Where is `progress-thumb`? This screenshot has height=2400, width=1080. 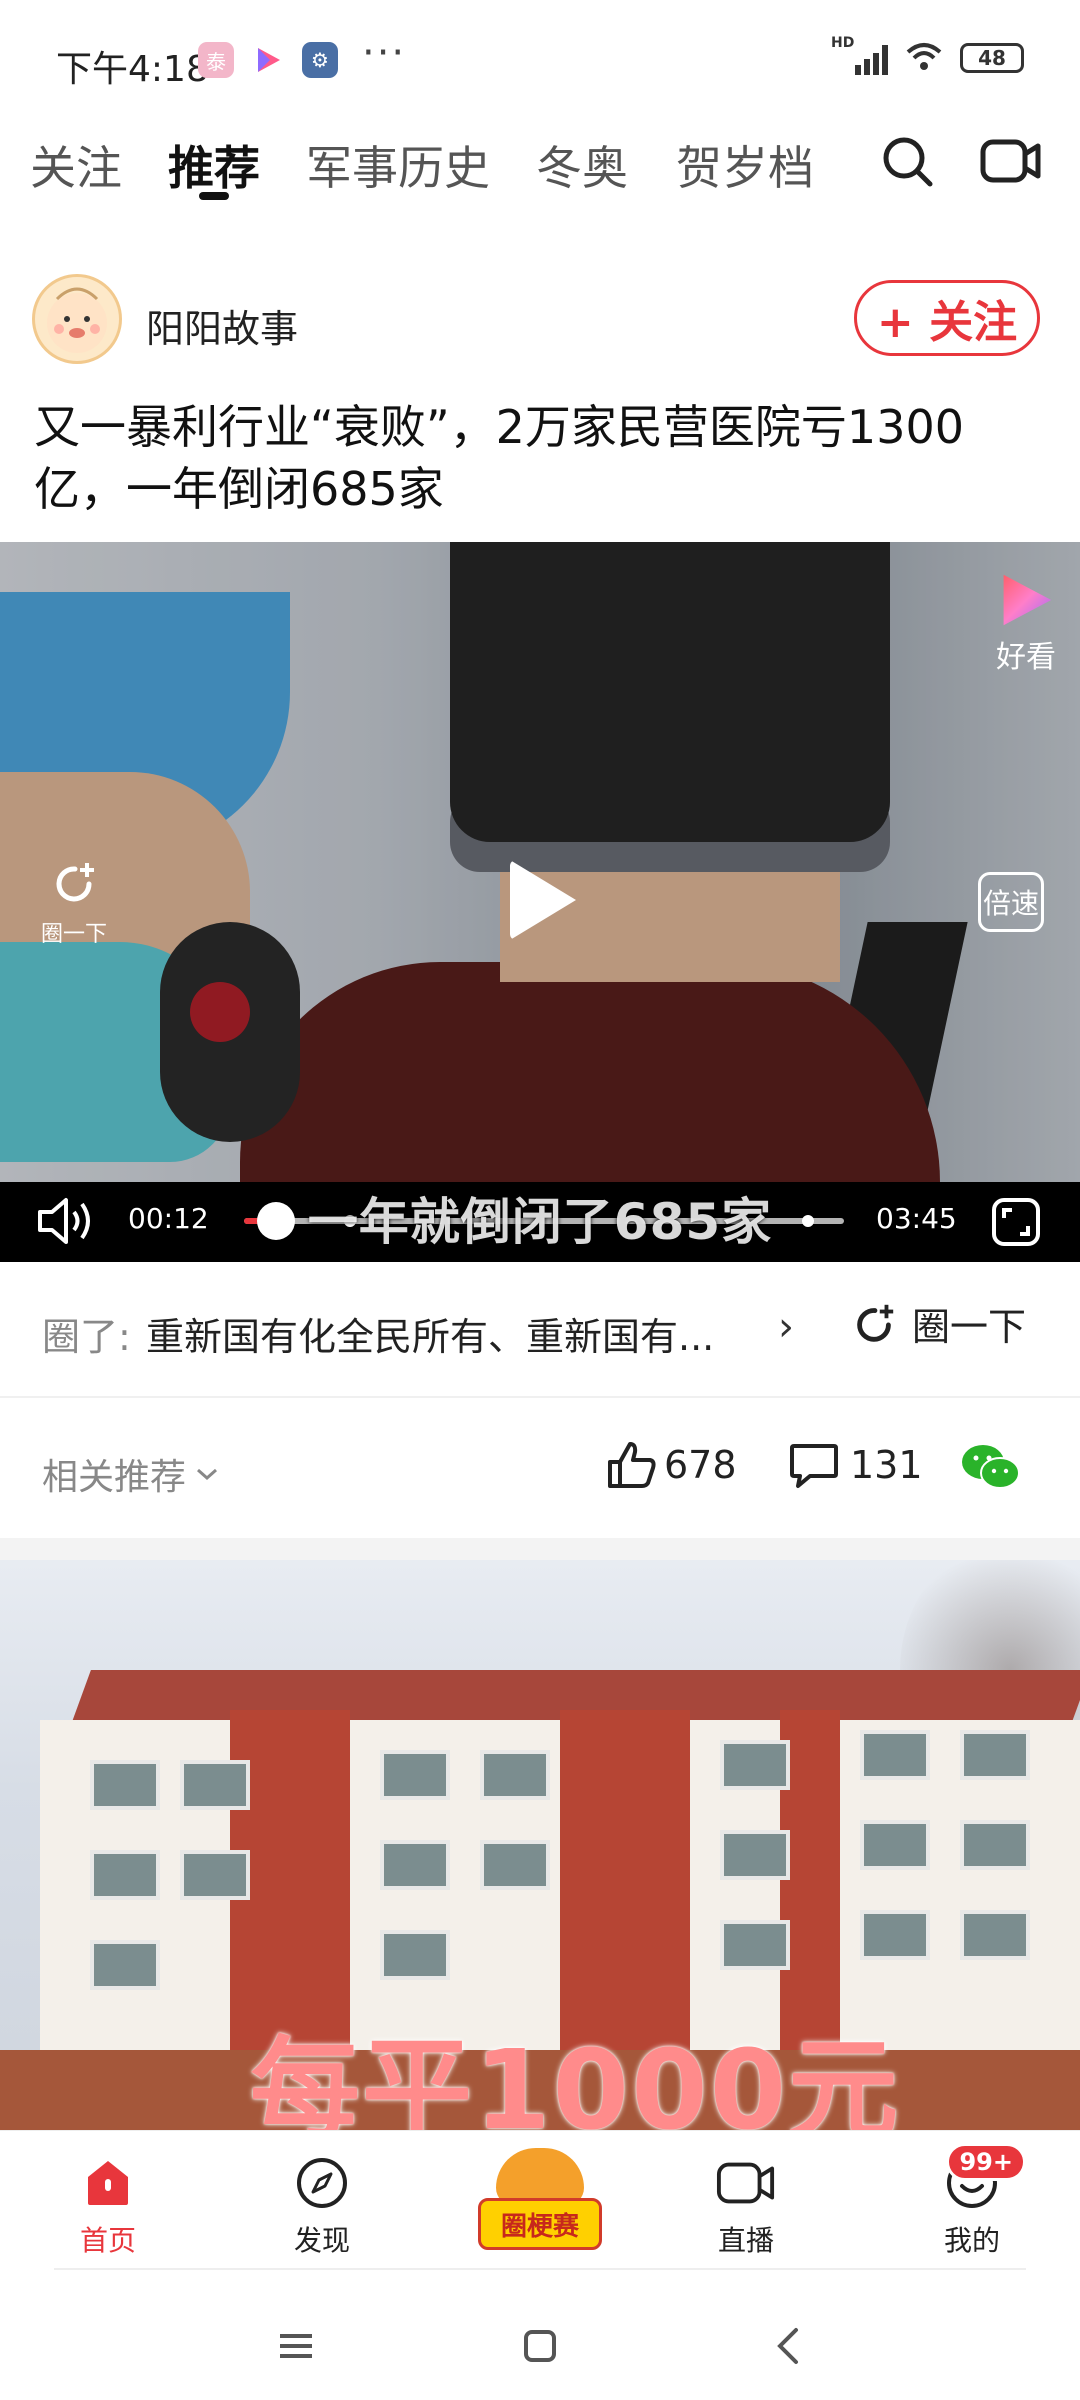
progress-thumb is located at coordinates (275, 1221).